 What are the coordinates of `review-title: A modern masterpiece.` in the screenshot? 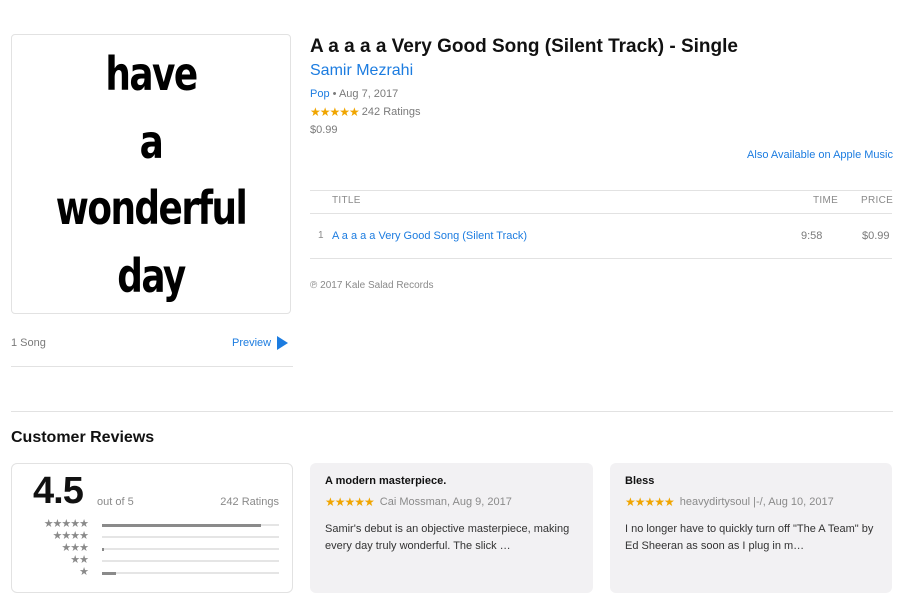 It's located at (386, 481).